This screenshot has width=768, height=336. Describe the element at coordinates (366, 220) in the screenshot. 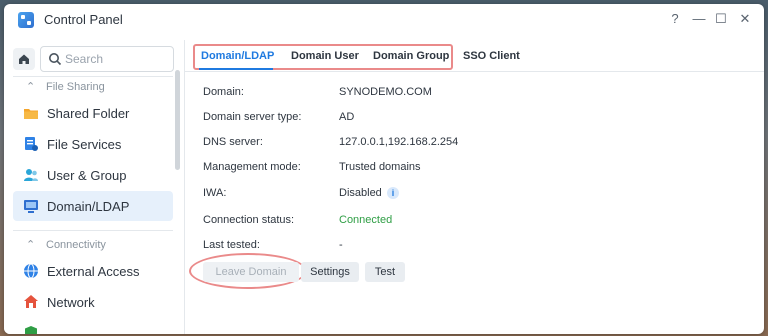

I see `connection-status-value: Connected` at that location.